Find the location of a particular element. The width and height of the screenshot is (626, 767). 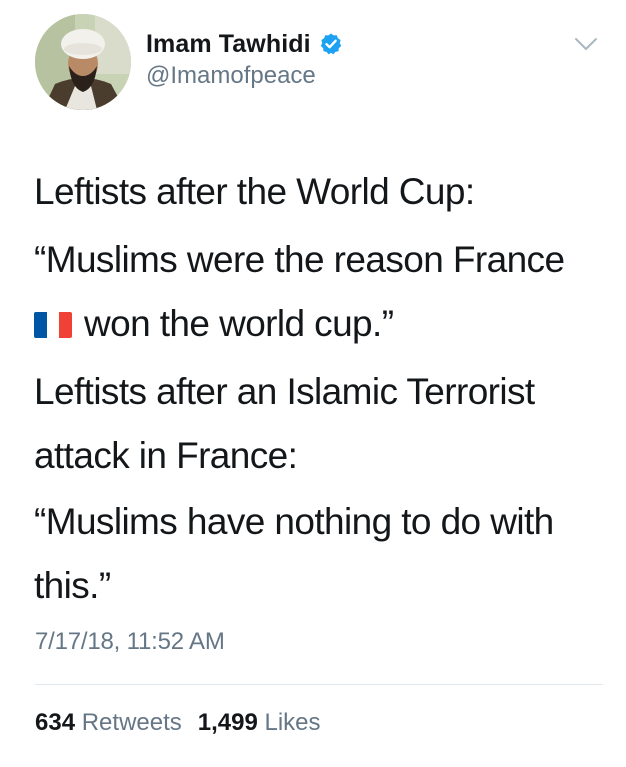

divider is located at coordinates (319, 684).